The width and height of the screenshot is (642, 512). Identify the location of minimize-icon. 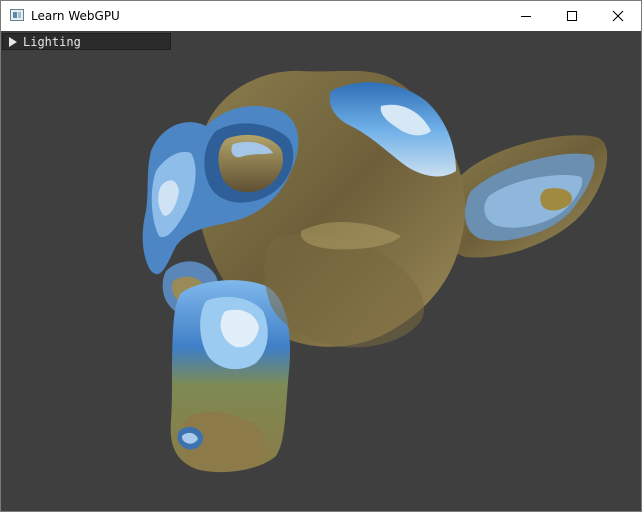
(526, 16).